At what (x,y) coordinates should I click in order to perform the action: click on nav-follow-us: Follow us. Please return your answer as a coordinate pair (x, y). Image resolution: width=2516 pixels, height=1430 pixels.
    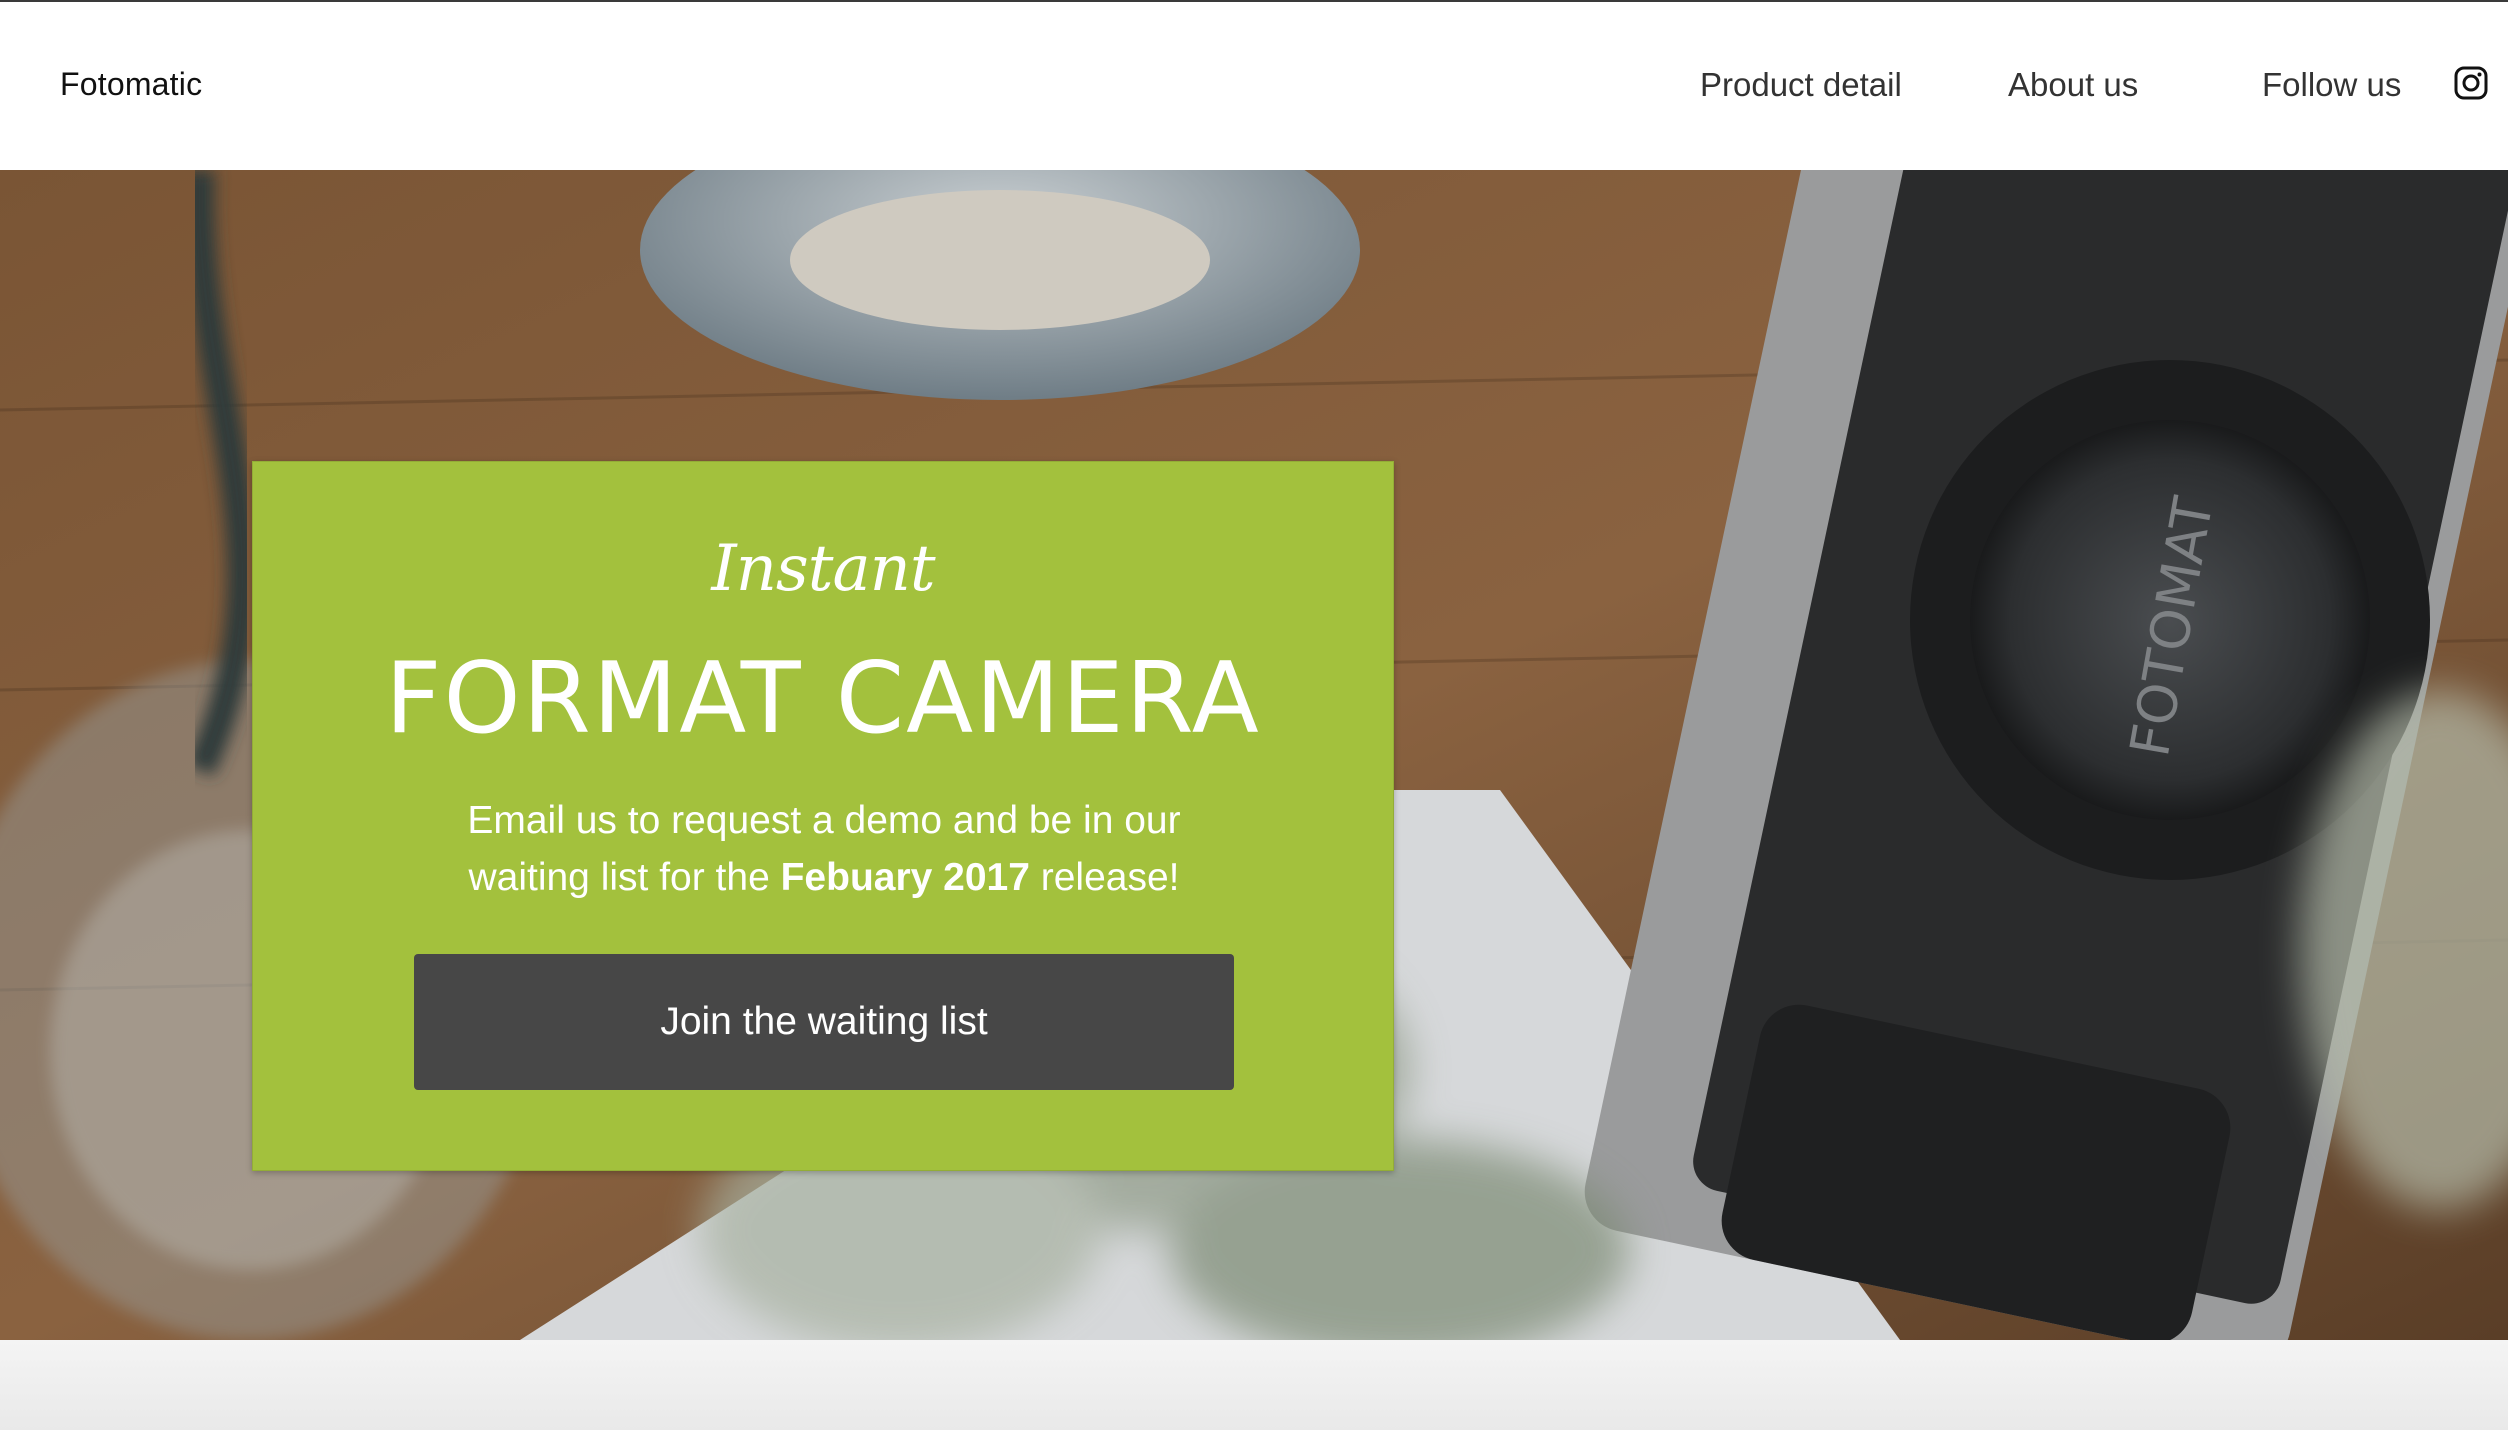
    Looking at the image, I should click on (2331, 85).